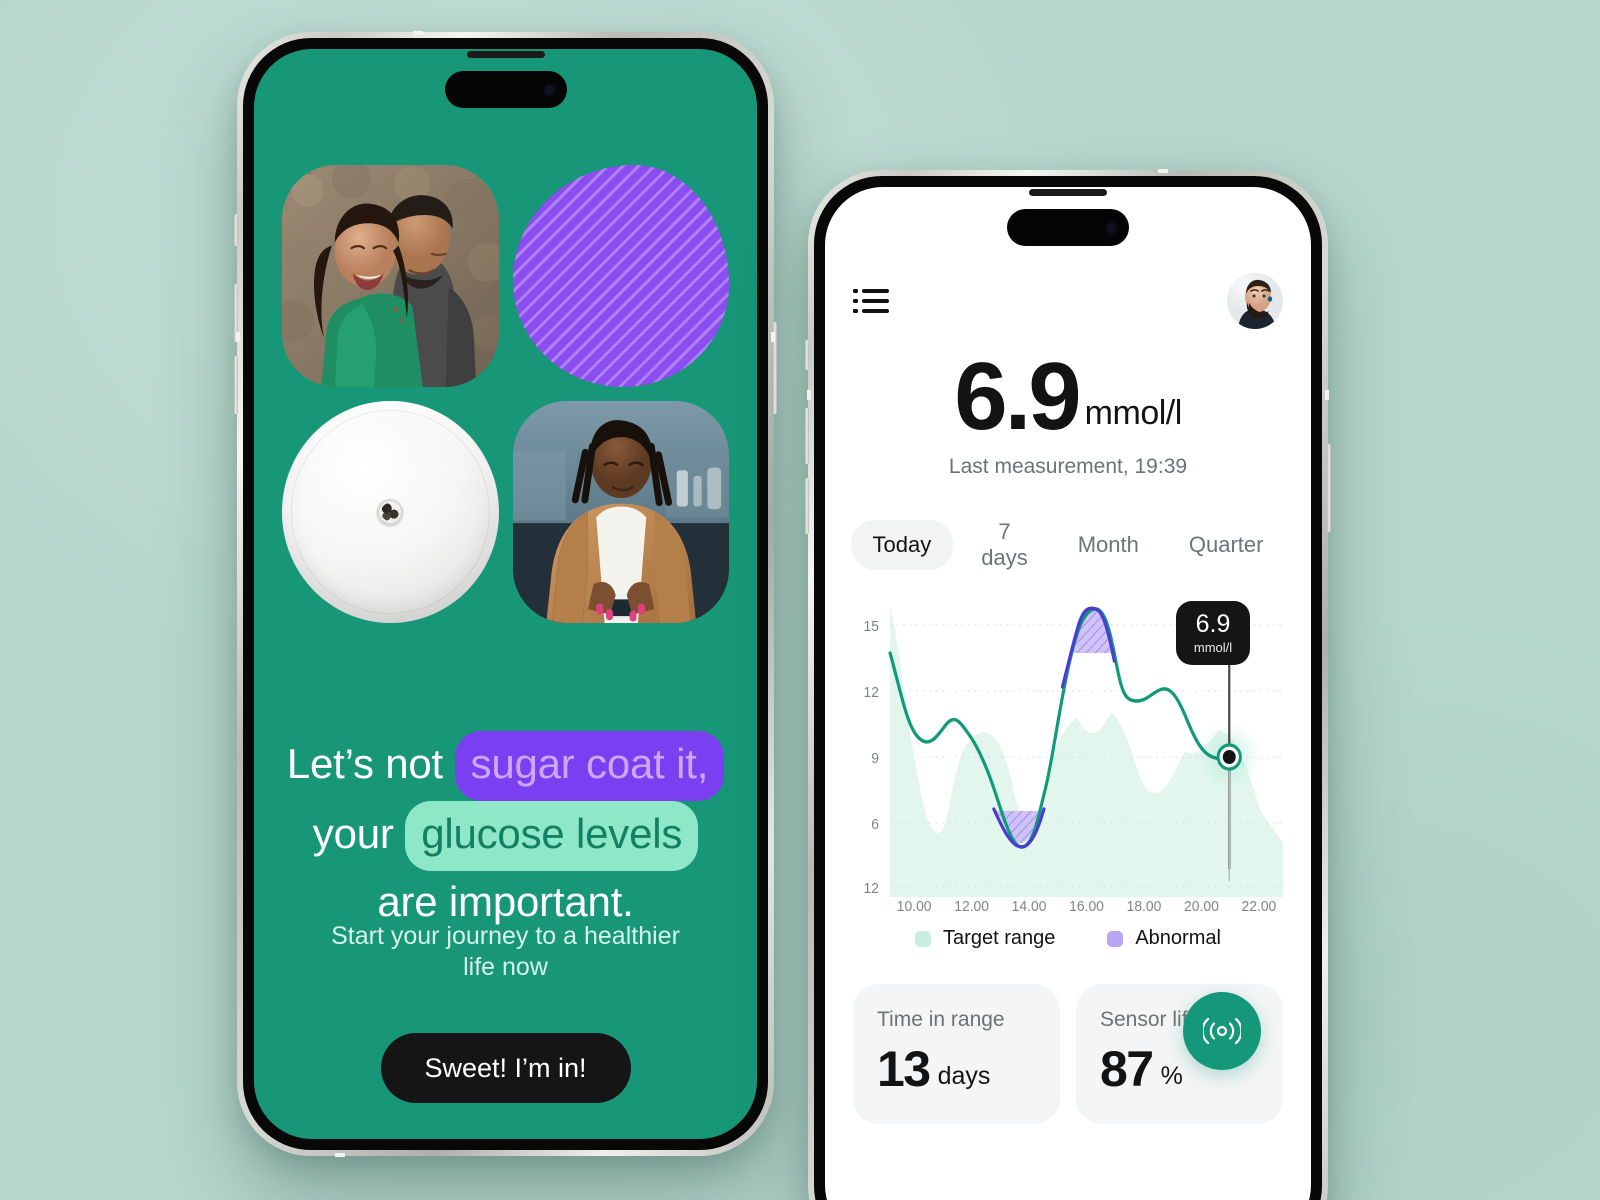 This screenshot has width=1600, height=1200. Describe the element at coordinates (1004, 545) in the screenshot. I see `tab-7-days: 7 days` at that location.